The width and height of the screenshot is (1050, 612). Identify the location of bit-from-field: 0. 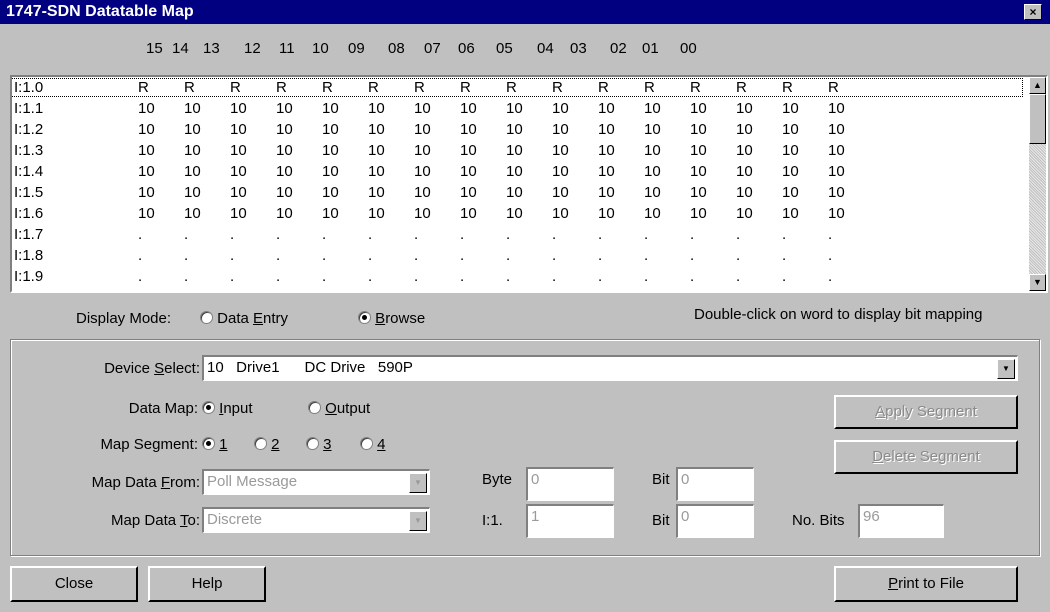
(715, 484).